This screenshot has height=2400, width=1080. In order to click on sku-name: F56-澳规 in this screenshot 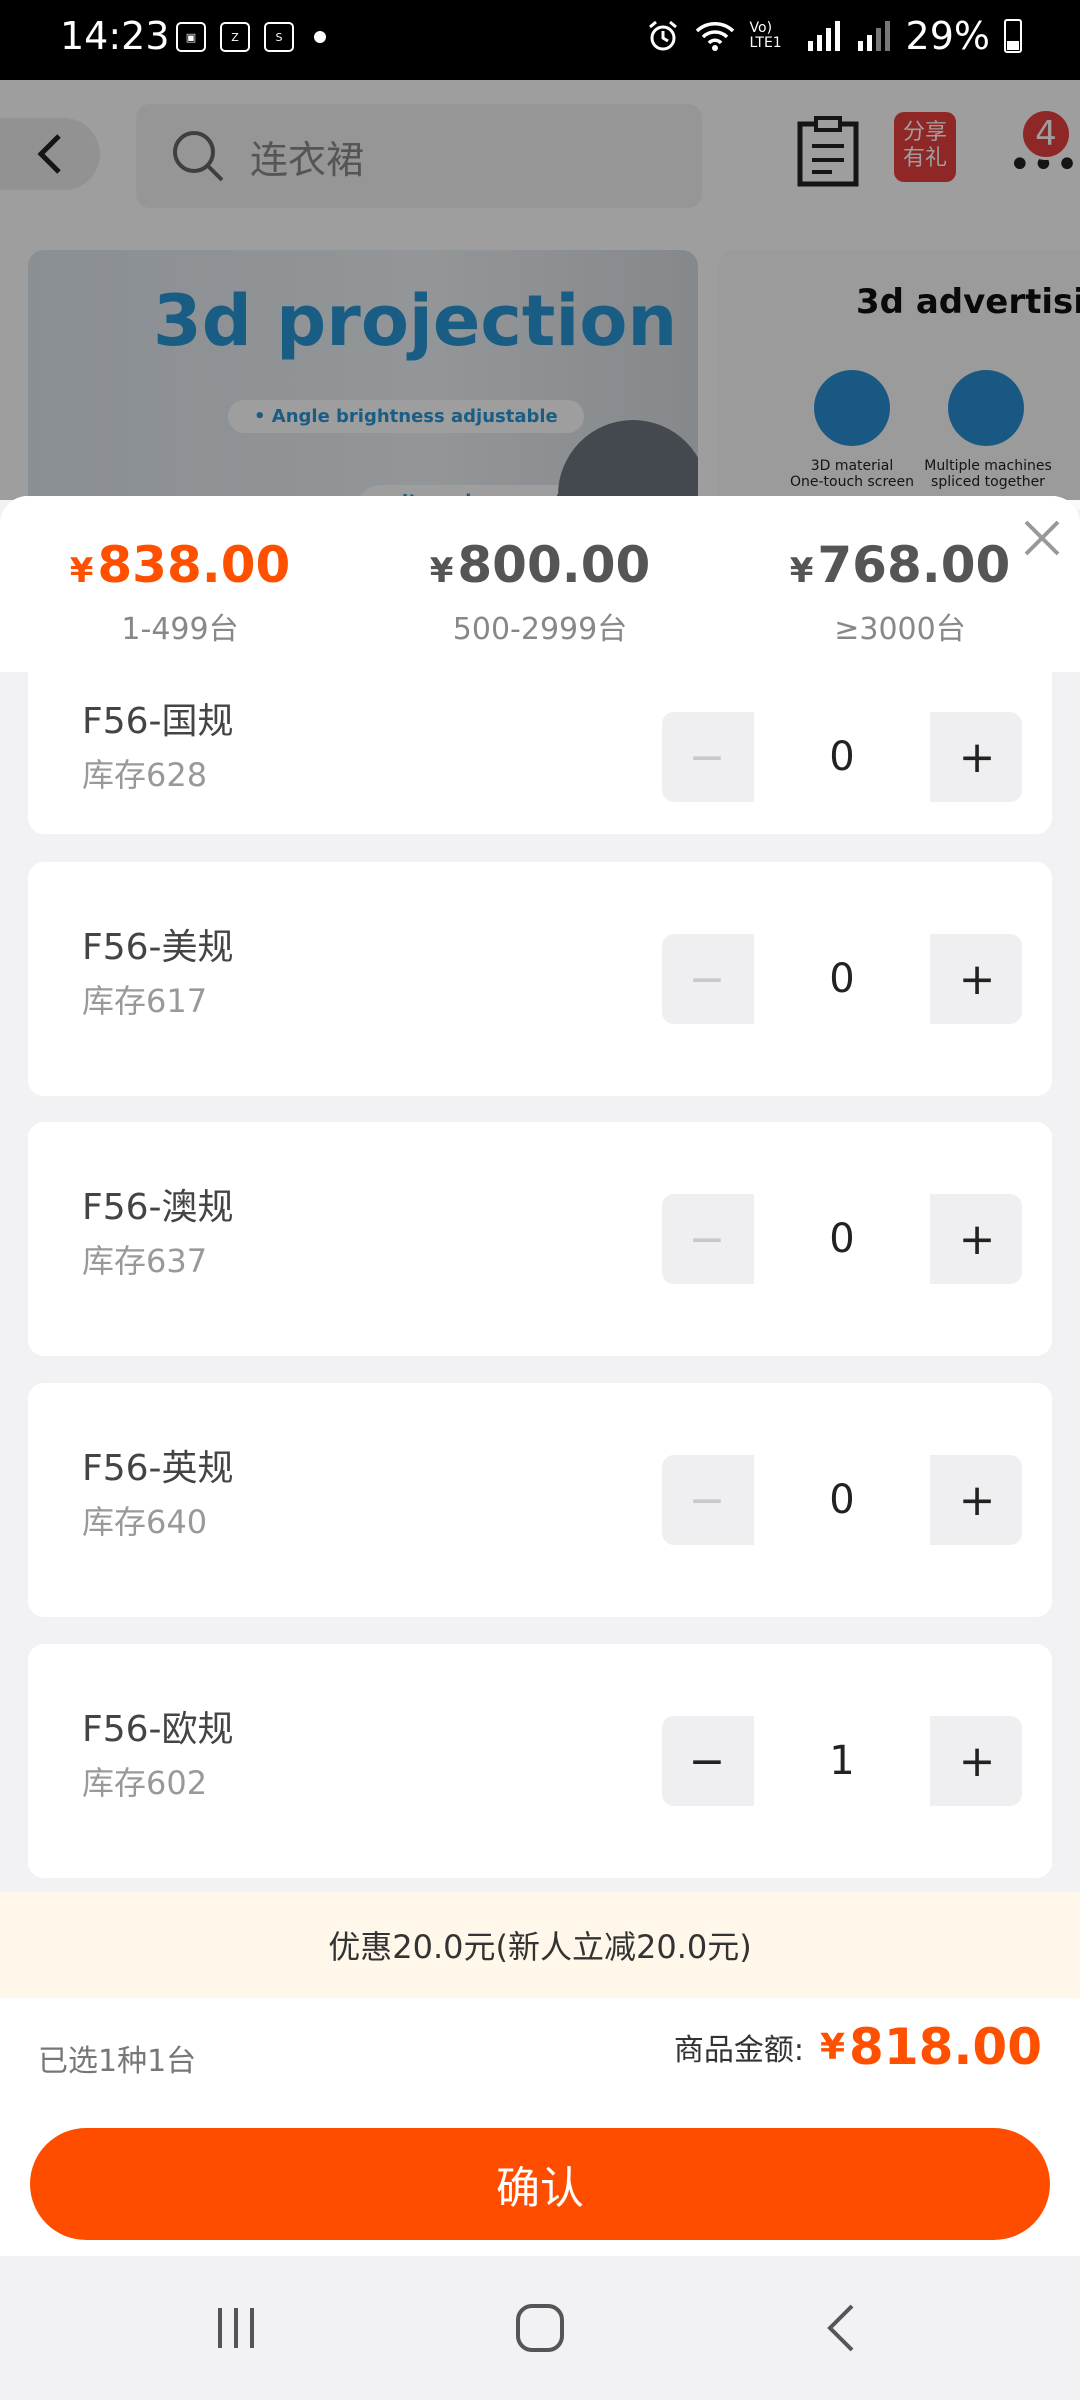, I will do `click(158, 1207)`.